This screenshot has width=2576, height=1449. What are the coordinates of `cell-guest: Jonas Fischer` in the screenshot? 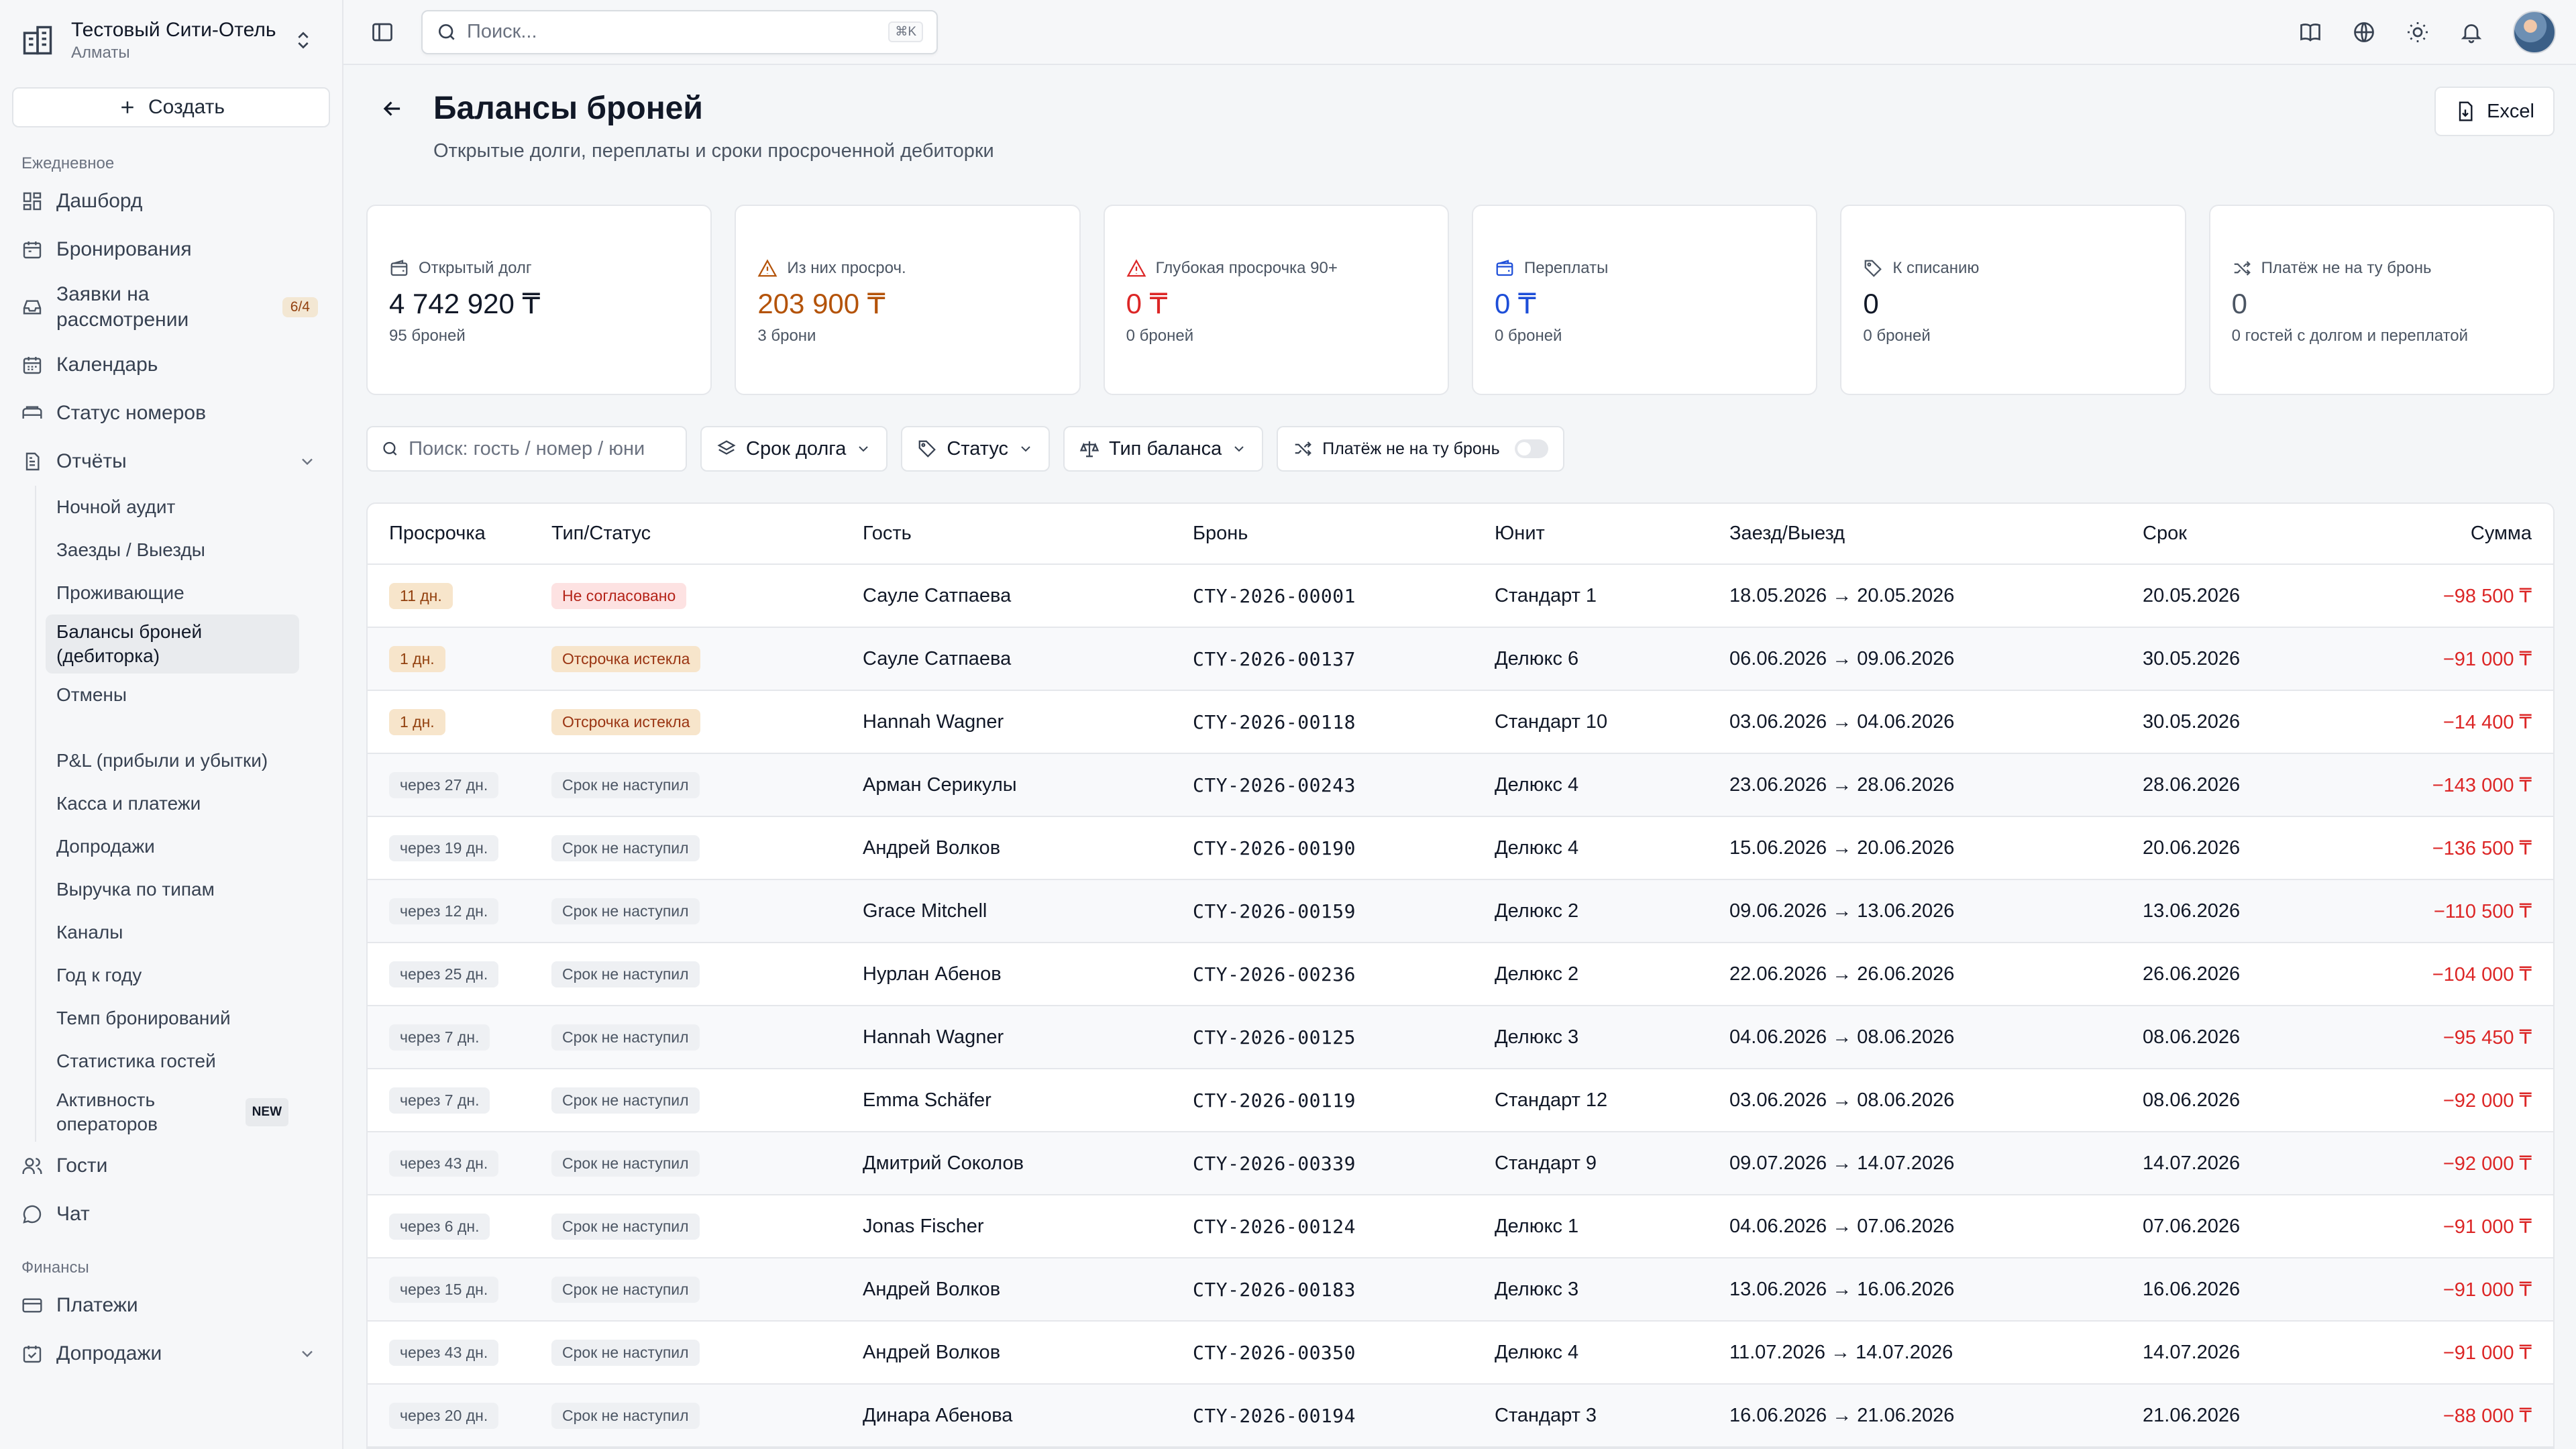 It's located at (1006, 1226).